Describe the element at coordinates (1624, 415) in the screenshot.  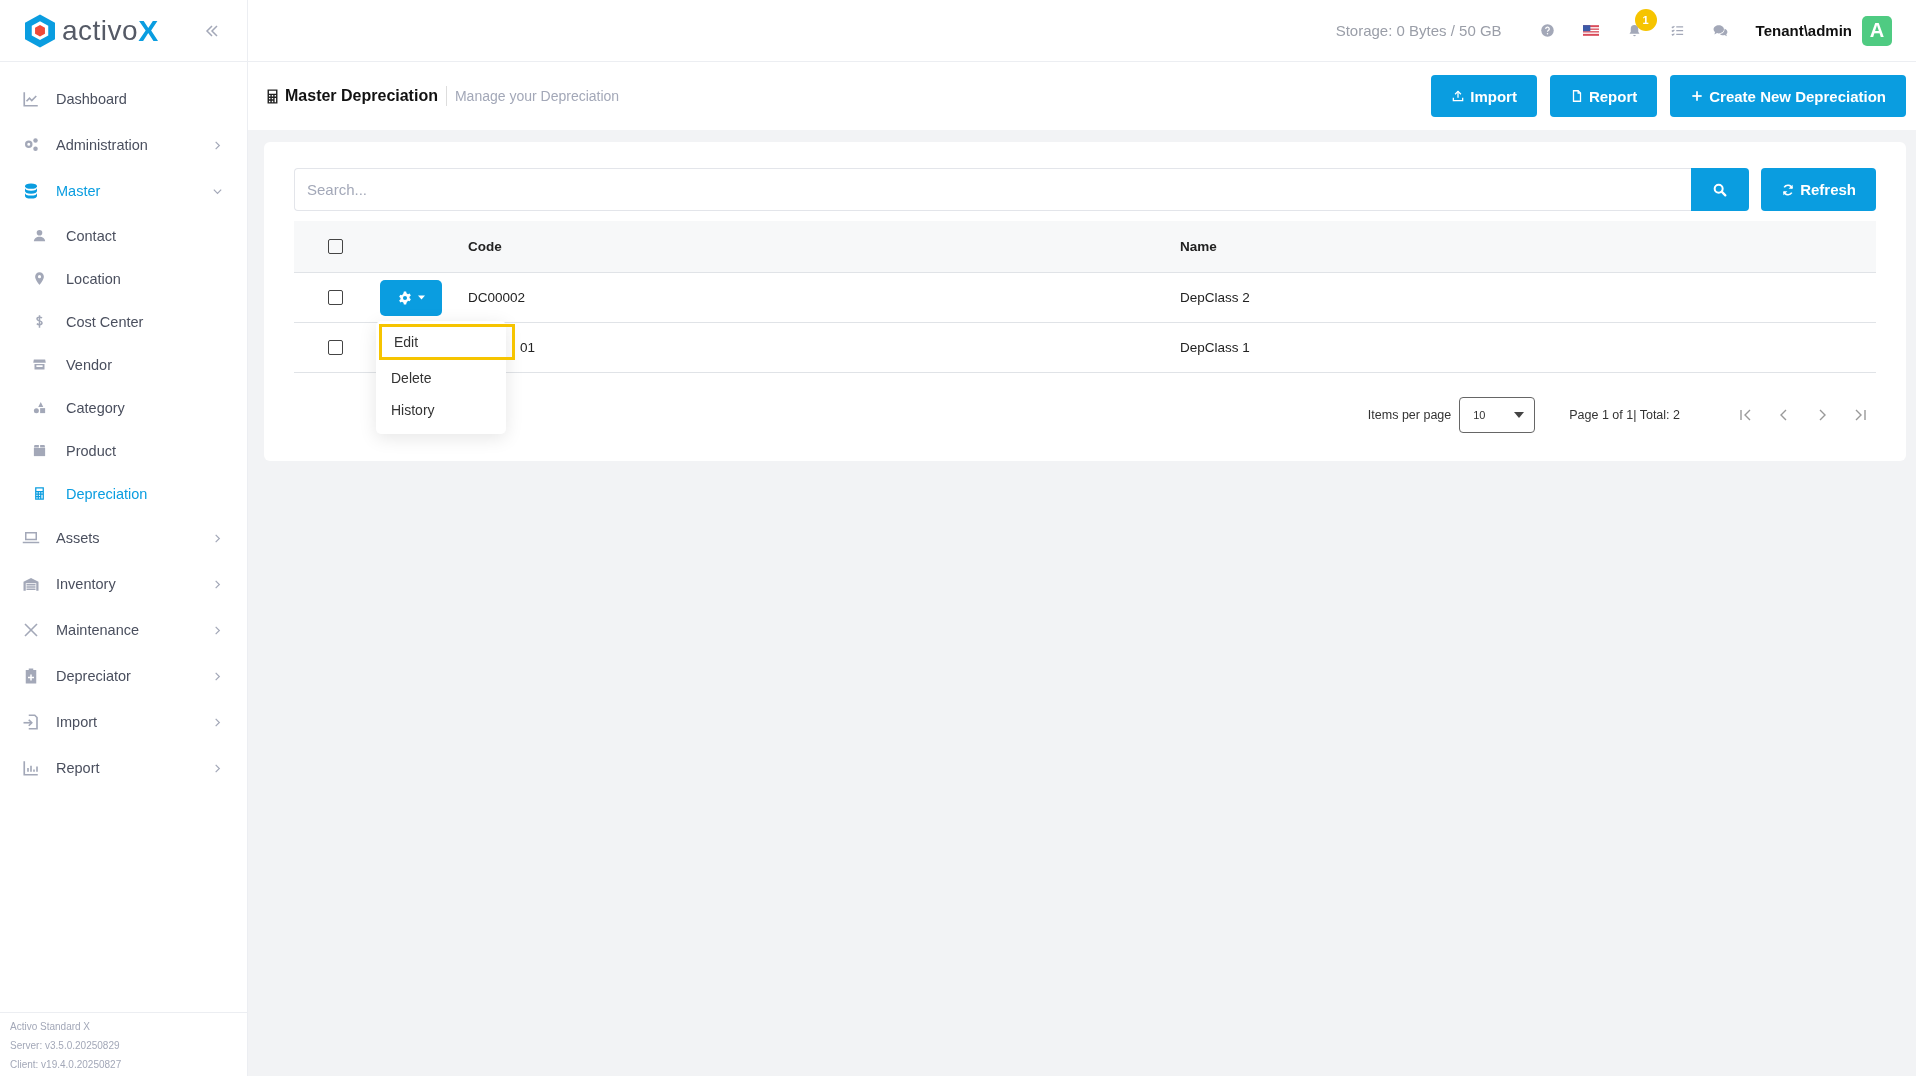
I see `page-status: Page 1 of 1| Total: 2` at that location.